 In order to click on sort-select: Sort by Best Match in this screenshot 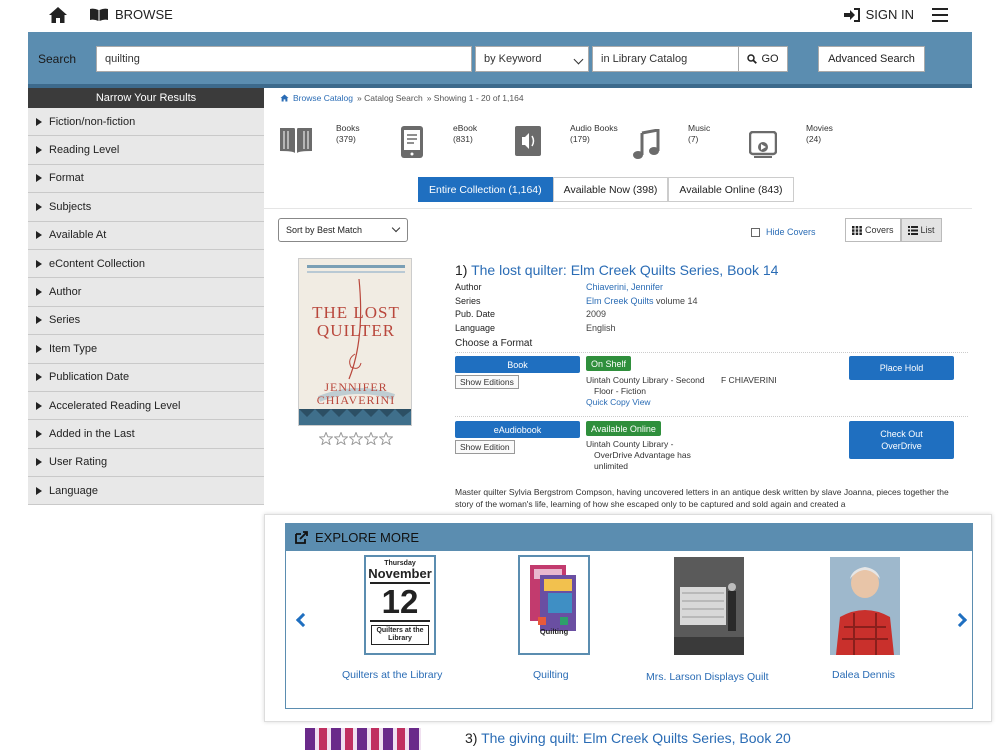, I will do `click(343, 230)`.